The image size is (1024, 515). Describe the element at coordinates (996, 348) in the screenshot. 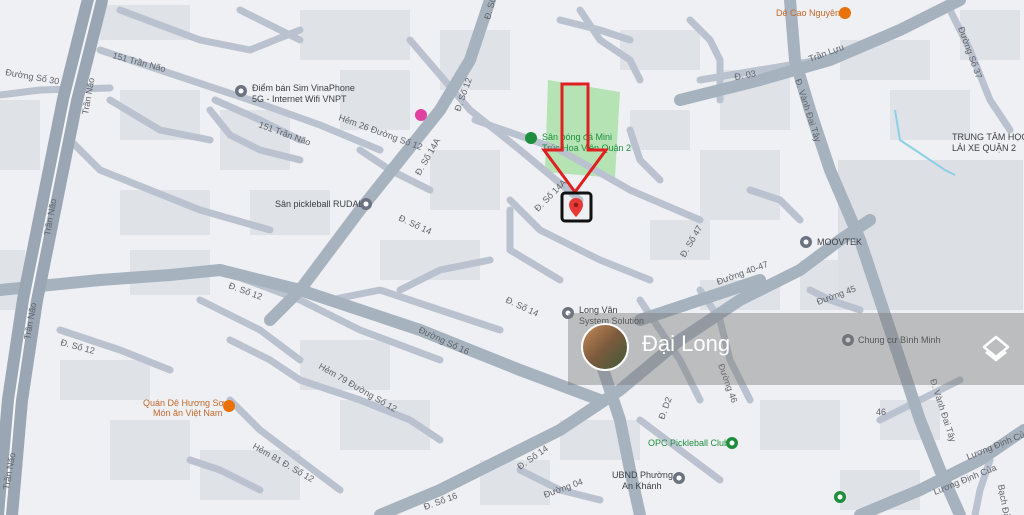

I see `stacked-layers-logo-icon` at that location.